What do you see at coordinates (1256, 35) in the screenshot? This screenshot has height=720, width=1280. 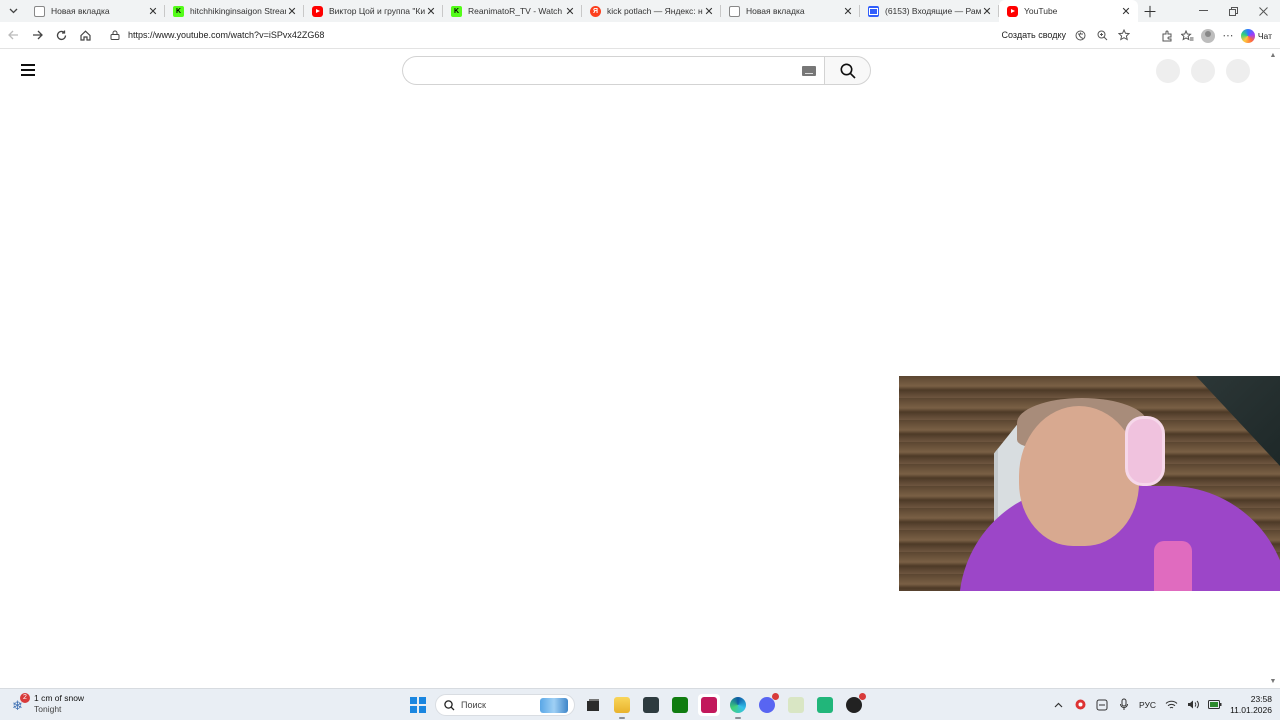 I see `copilot-chat-button: Чат` at bounding box center [1256, 35].